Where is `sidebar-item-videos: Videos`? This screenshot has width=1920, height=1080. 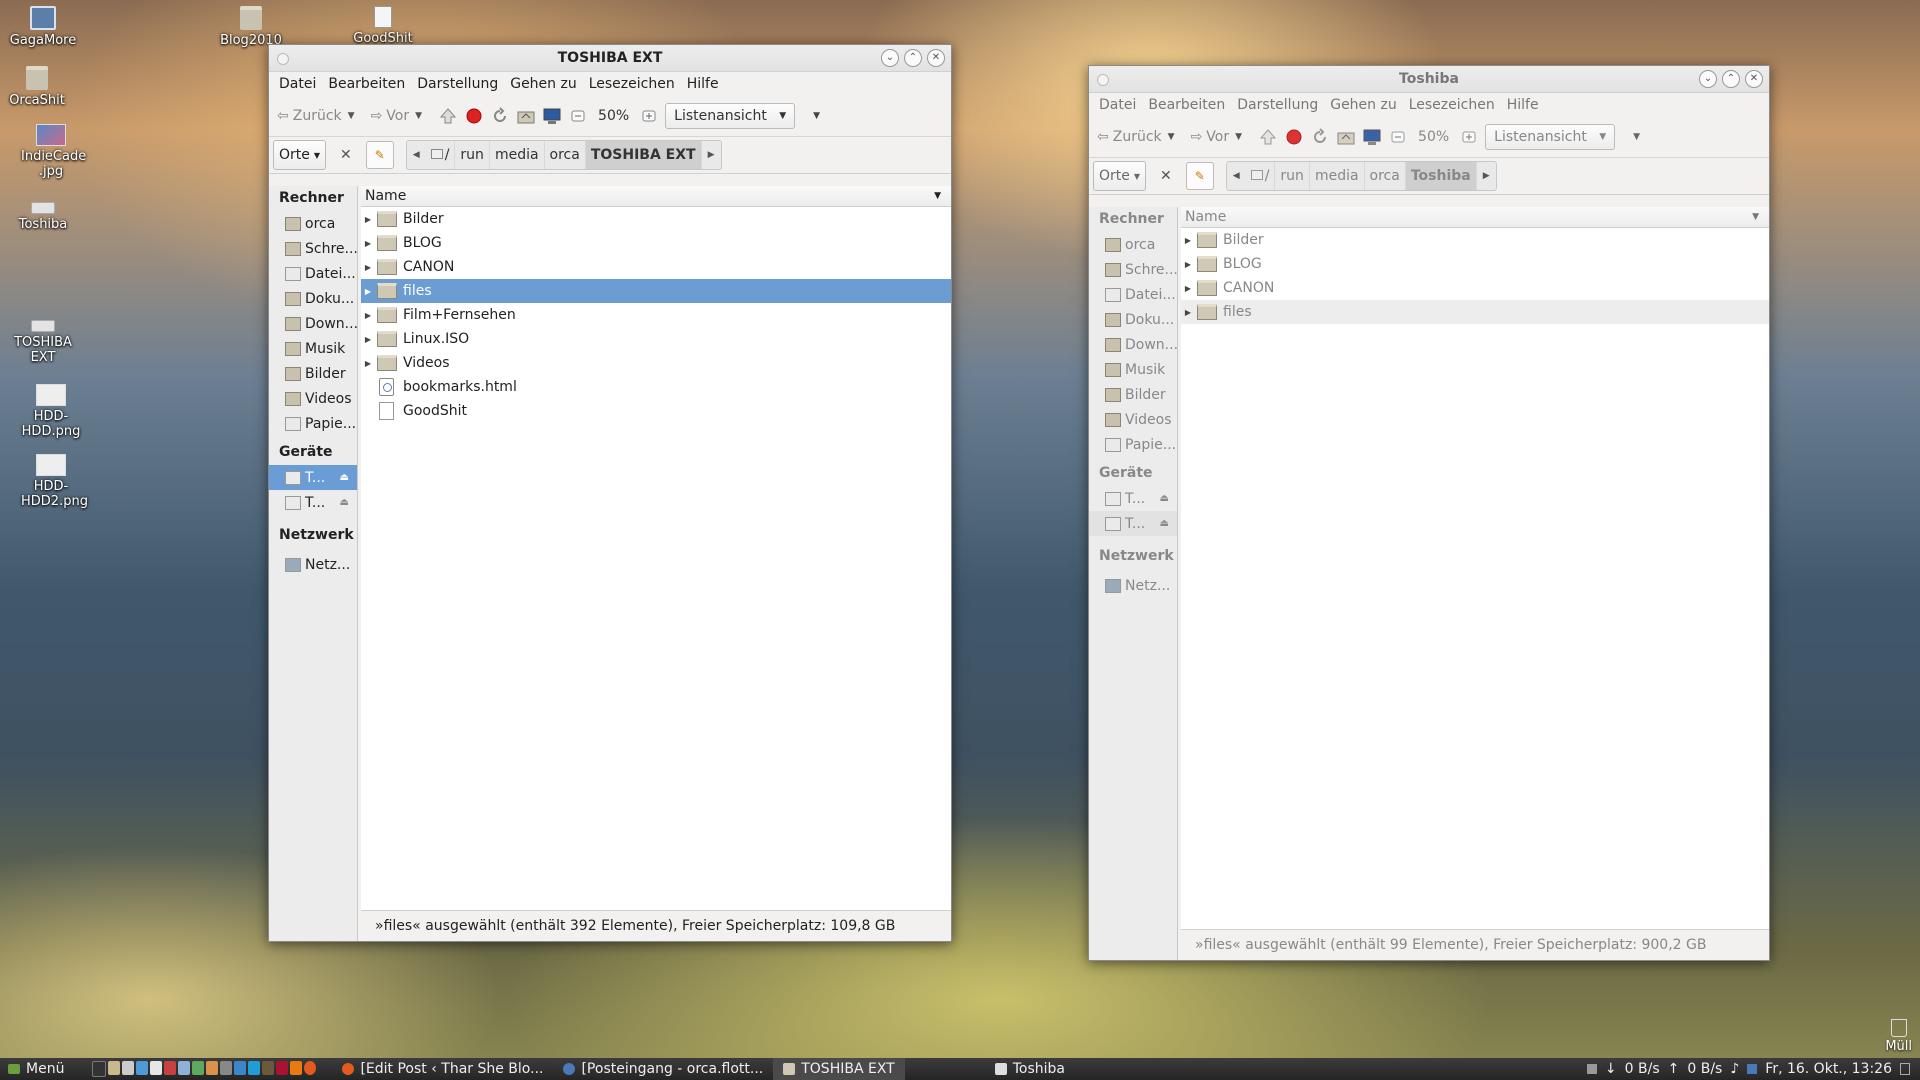 sidebar-item-videos: Videos is located at coordinates (313, 398).